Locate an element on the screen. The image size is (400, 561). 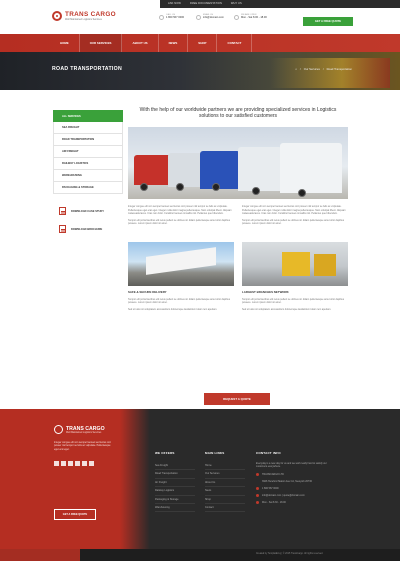
footer-main-link: Shop is located at coordinates (225, 500).